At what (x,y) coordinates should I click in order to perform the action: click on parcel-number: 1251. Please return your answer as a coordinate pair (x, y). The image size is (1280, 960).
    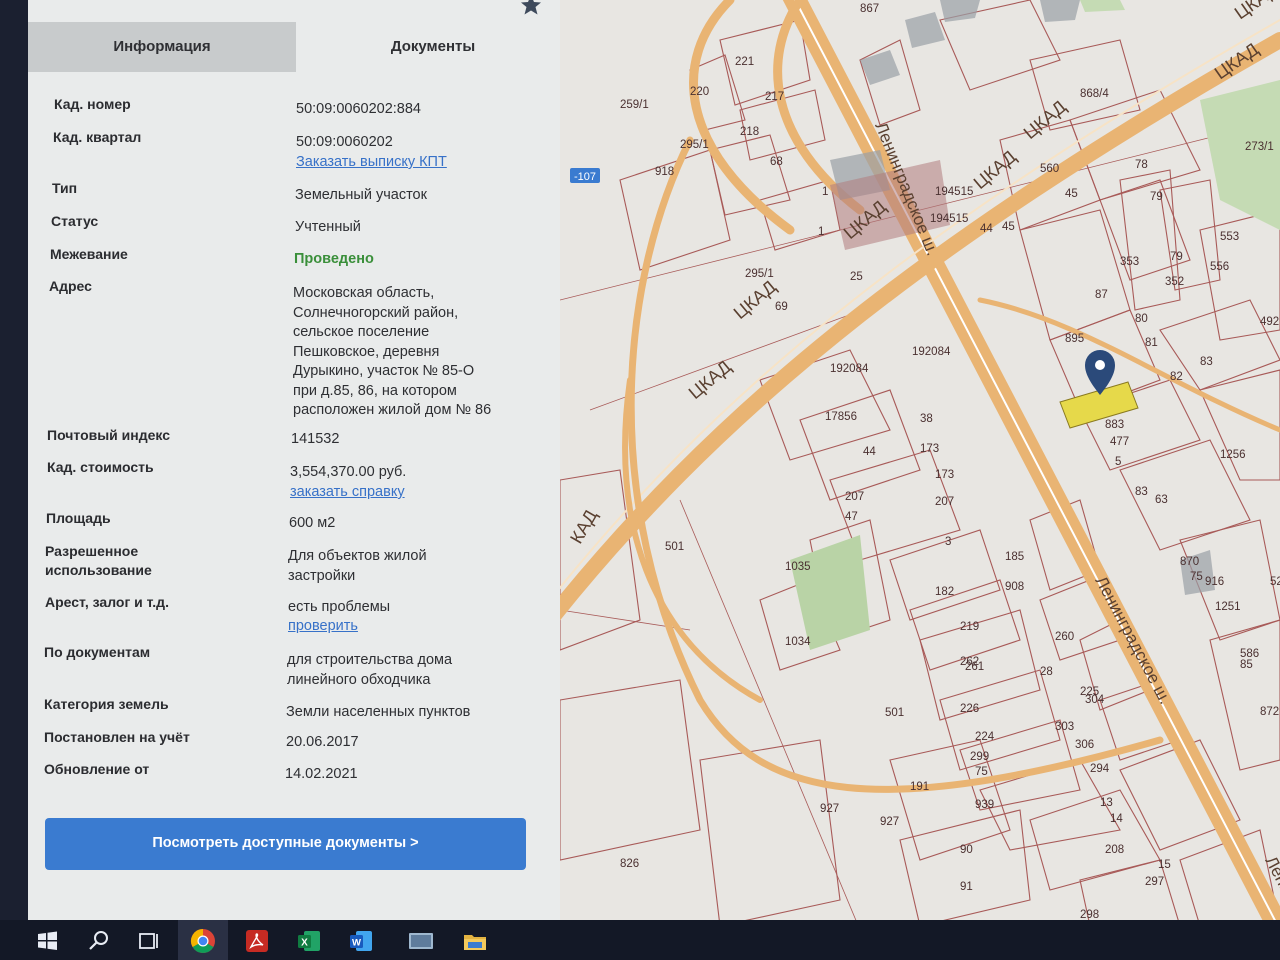
    Looking at the image, I should click on (1228, 607).